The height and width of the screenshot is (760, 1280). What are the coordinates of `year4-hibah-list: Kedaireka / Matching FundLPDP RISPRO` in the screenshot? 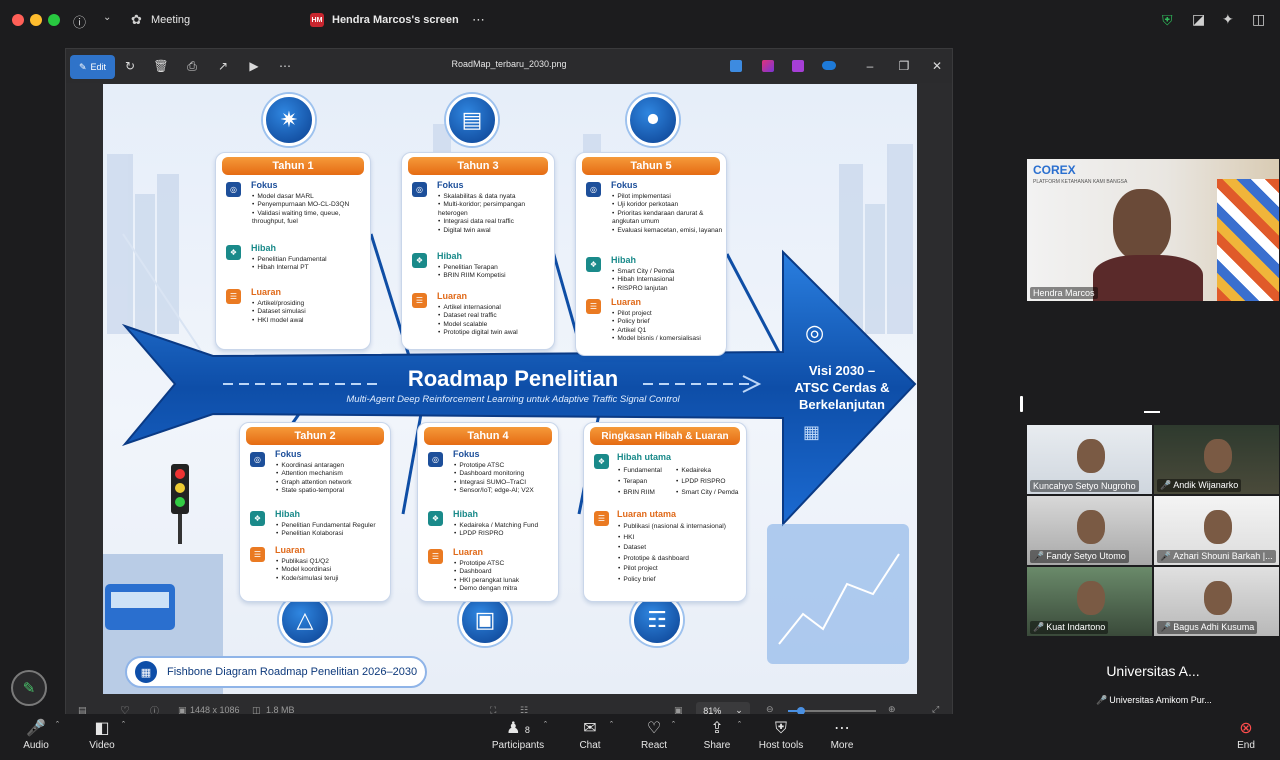 It's located at (506, 530).